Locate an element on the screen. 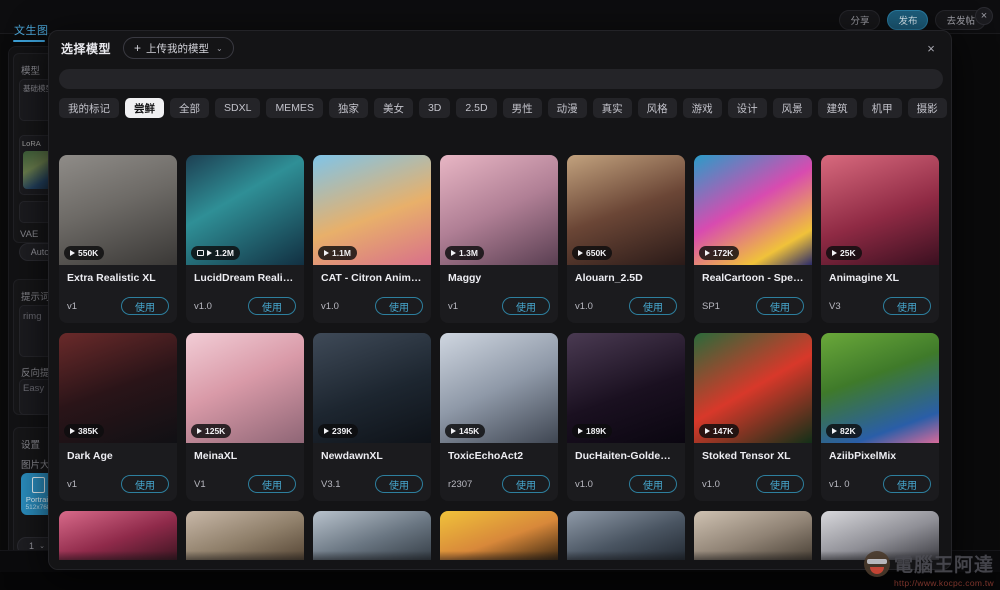 This screenshot has height=590, width=1000. model-version: V3.1 is located at coordinates (331, 484).